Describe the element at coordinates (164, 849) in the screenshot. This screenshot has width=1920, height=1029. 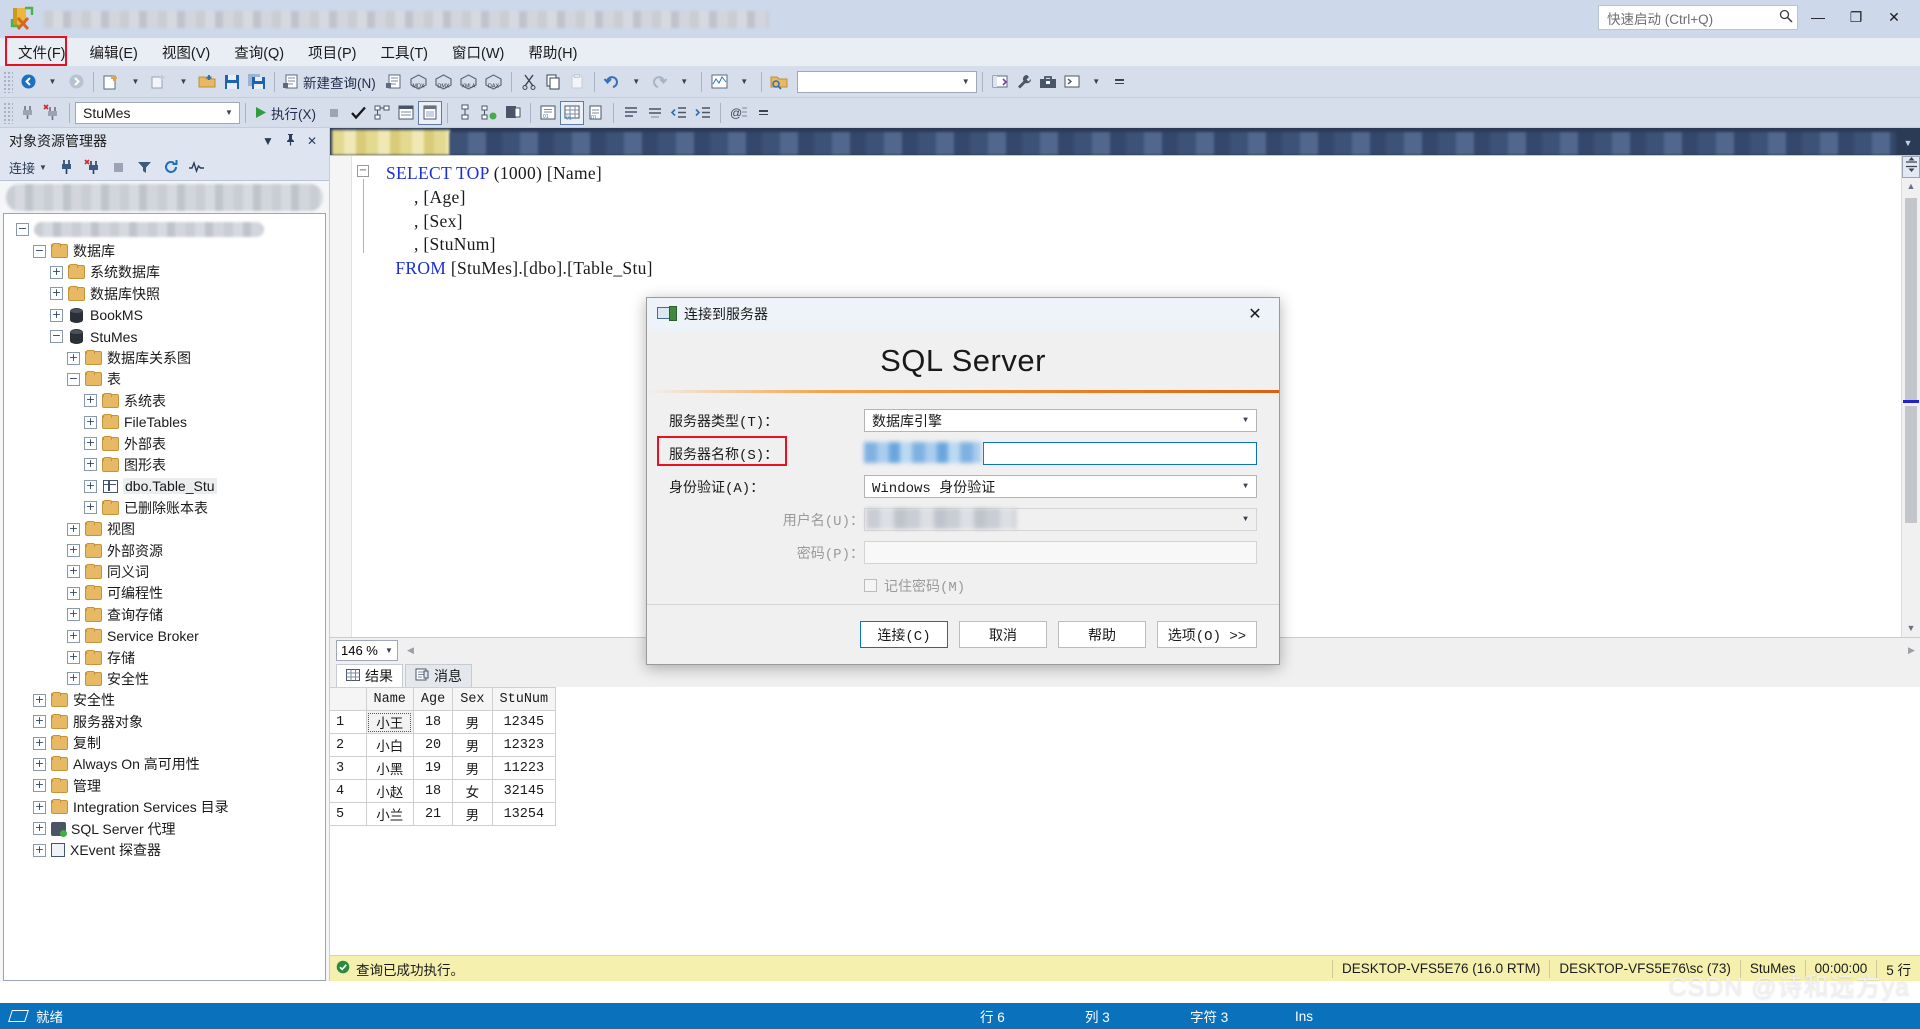
I see `tree-node: + XEvent 探查器` at that location.